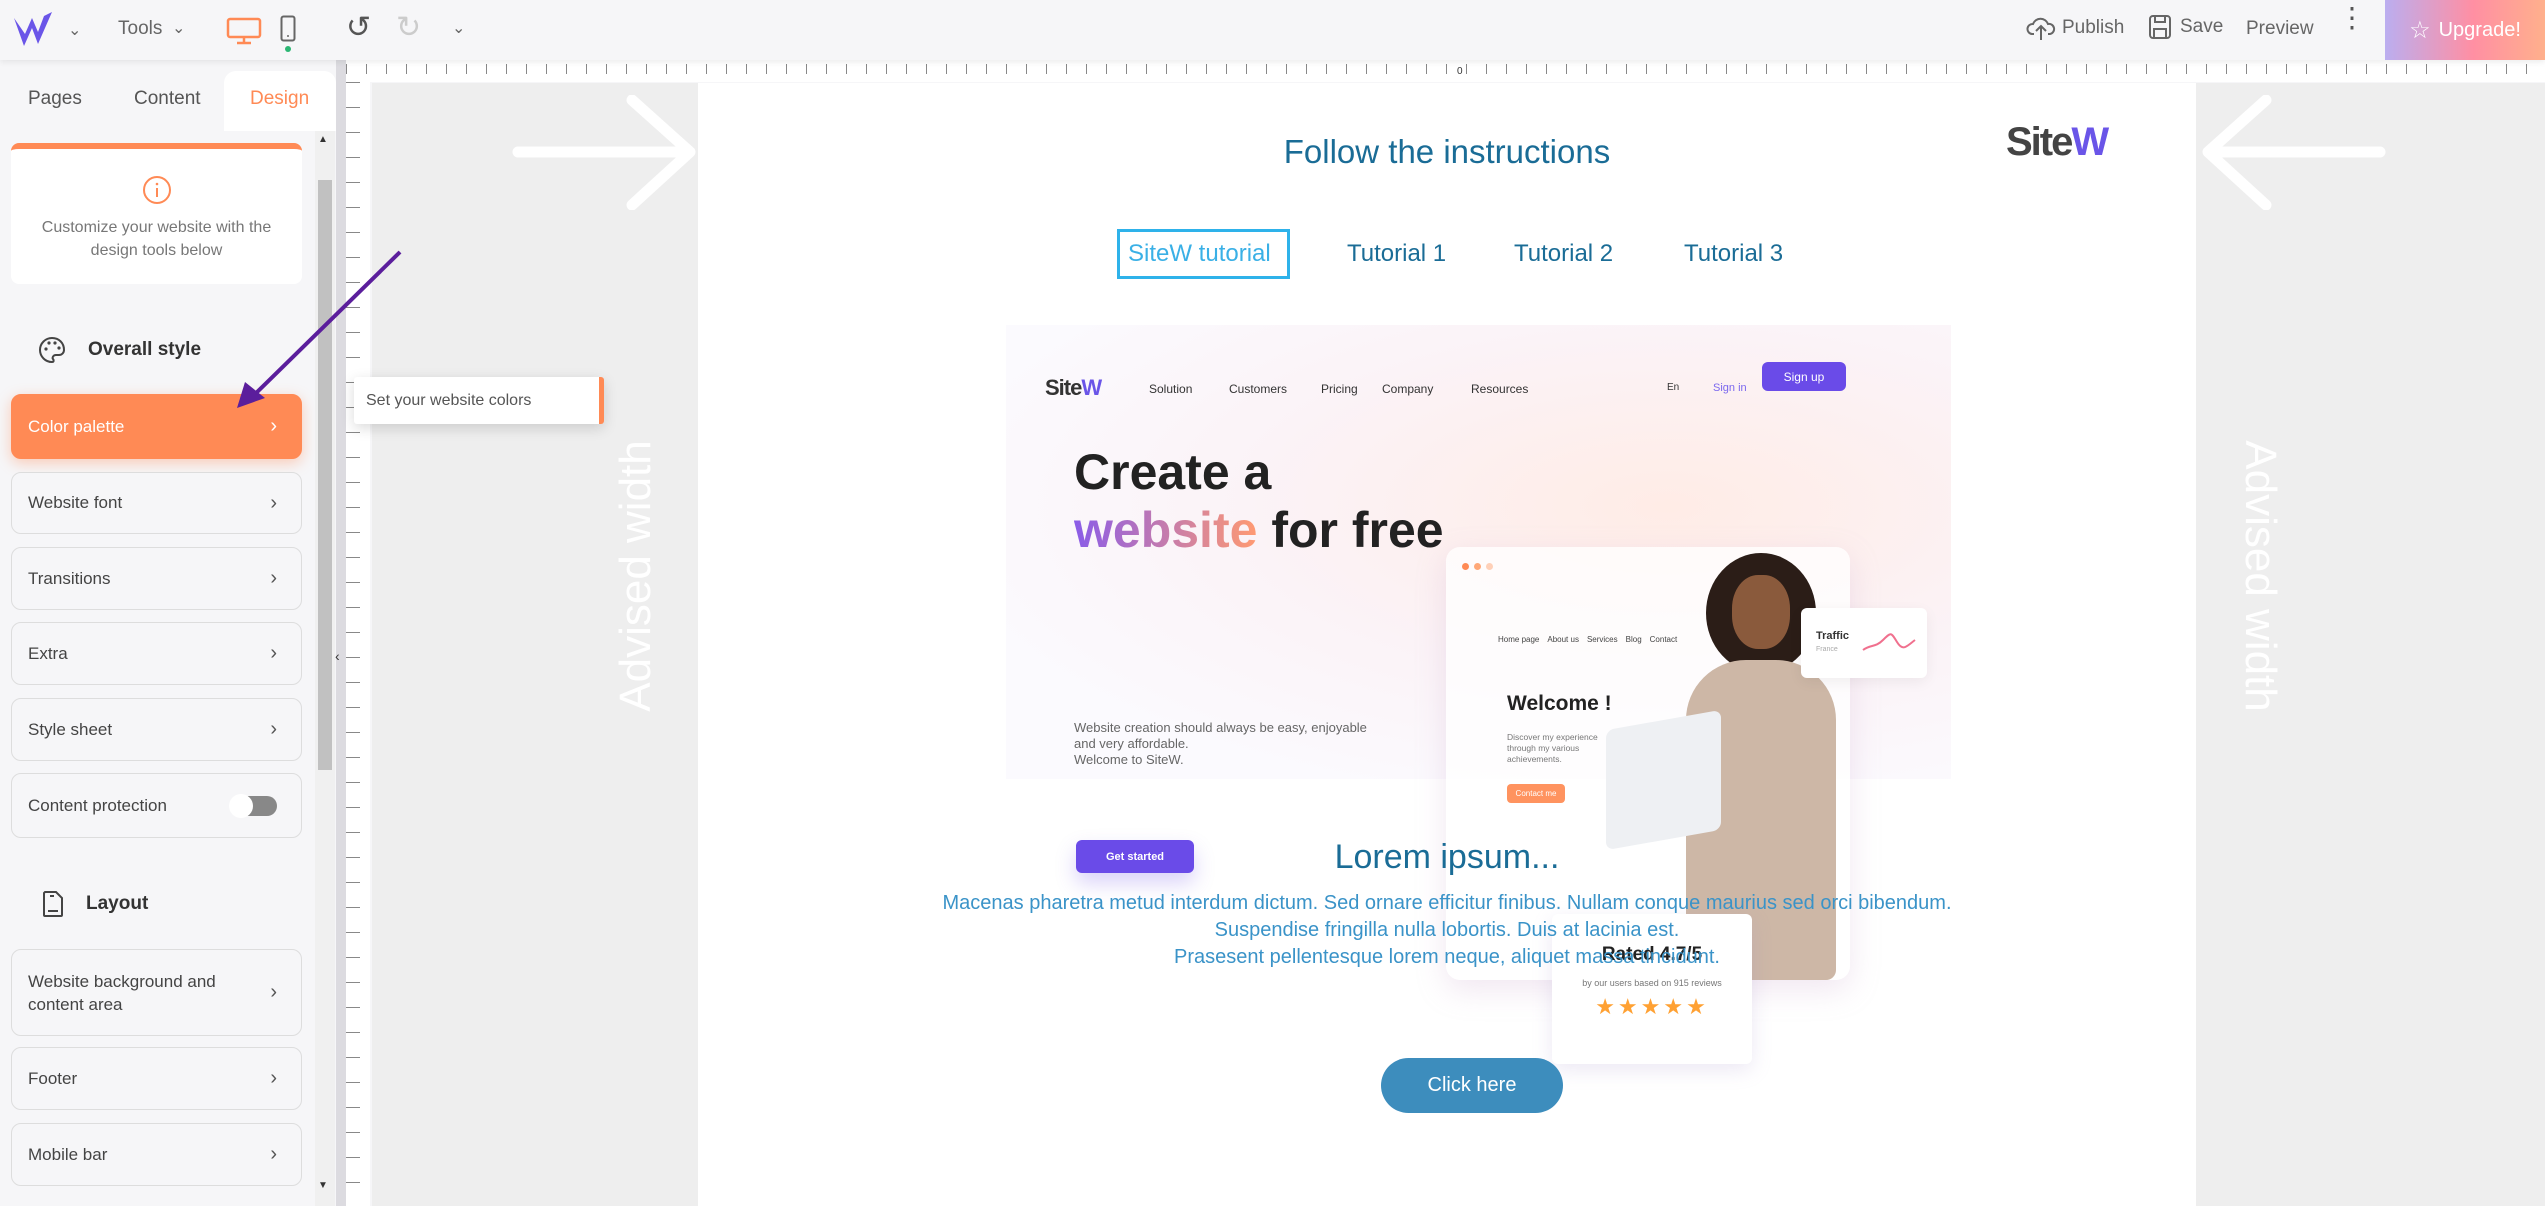  What do you see at coordinates (319, 329) in the screenshot?
I see `annotation-arrow-icon` at bounding box center [319, 329].